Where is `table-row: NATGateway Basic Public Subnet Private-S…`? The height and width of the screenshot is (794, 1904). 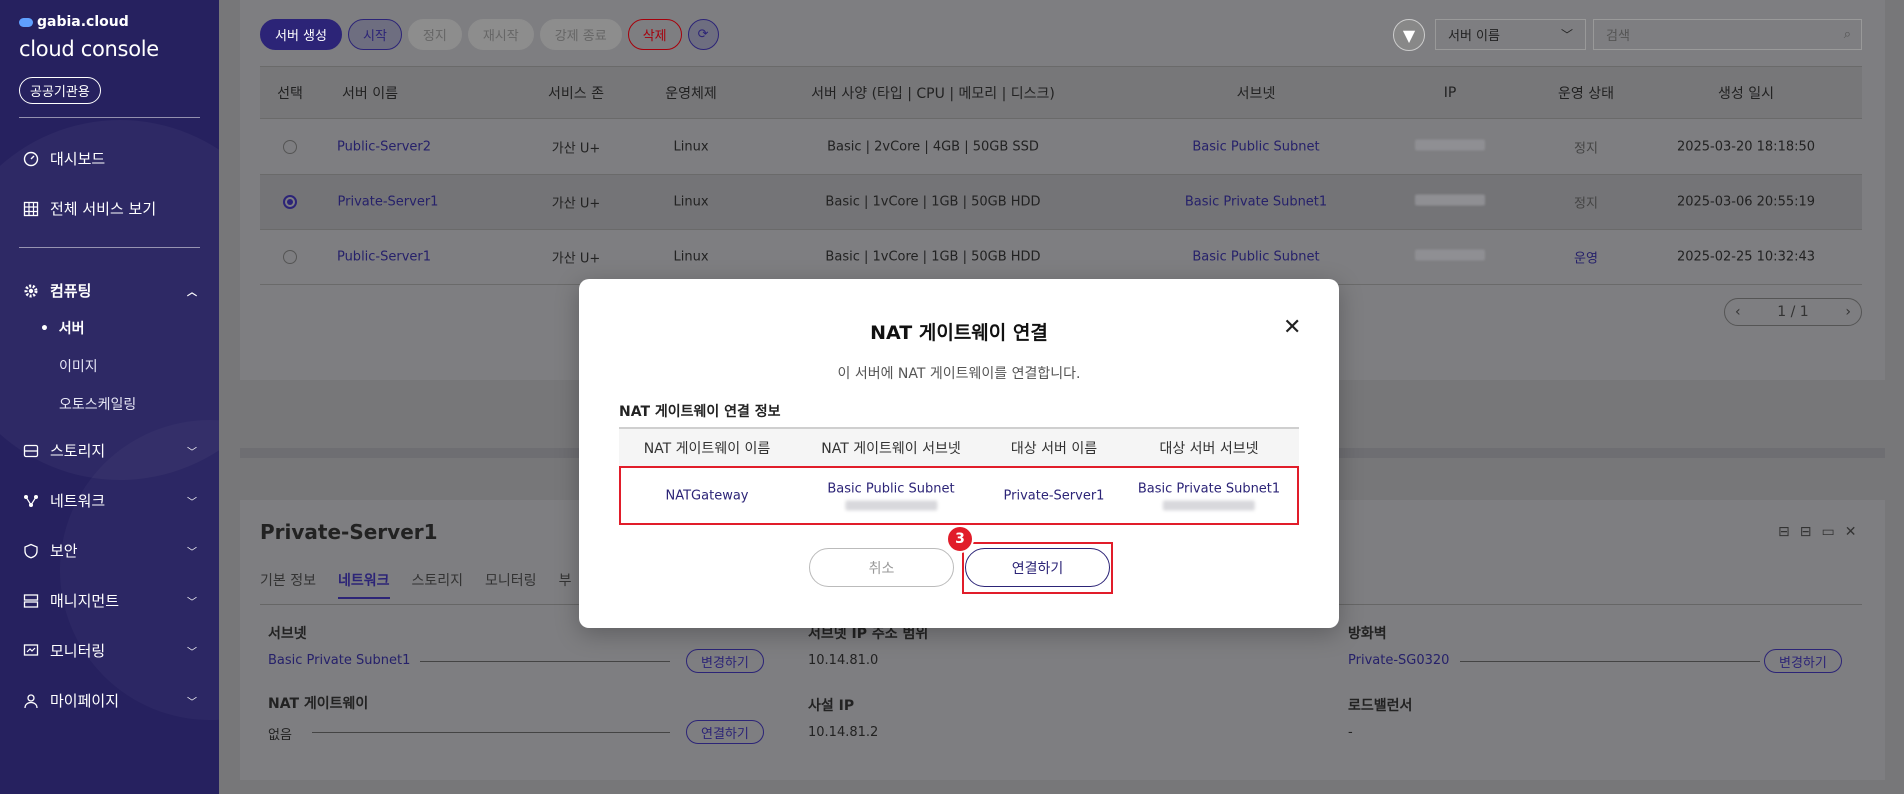
table-row: NATGateway Basic Public Subnet Private-S… is located at coordinates (959, 495).